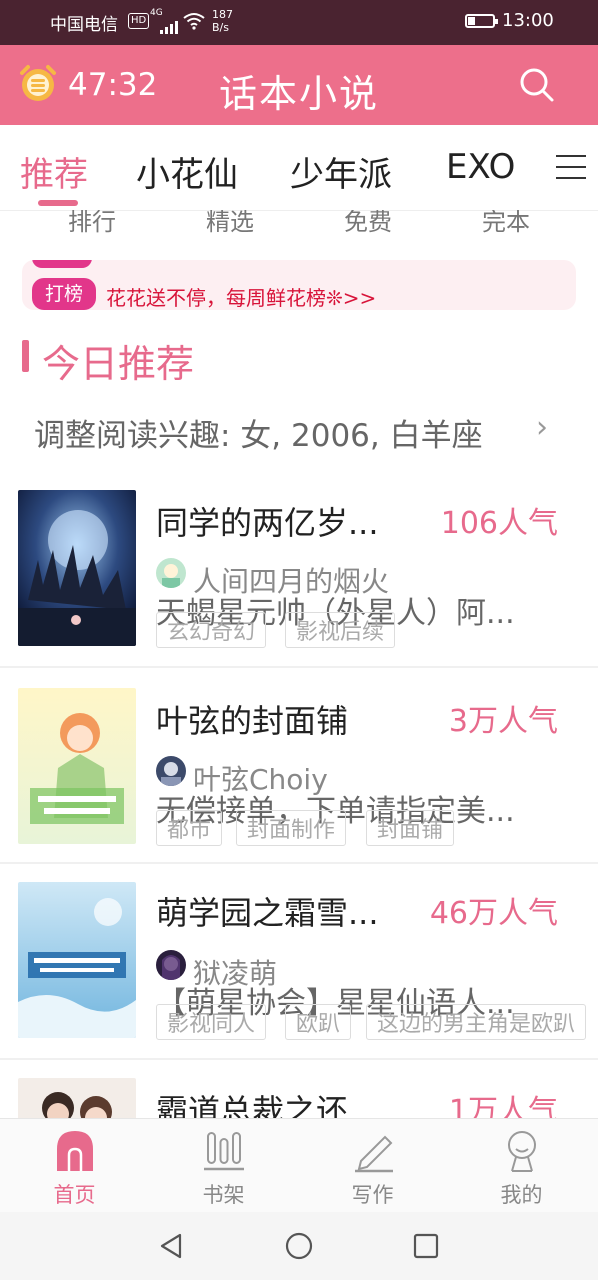 The width and height of the screenshot is (598, 1280). I want to click on nav-profile-label: 我的, so click(521, 1195).